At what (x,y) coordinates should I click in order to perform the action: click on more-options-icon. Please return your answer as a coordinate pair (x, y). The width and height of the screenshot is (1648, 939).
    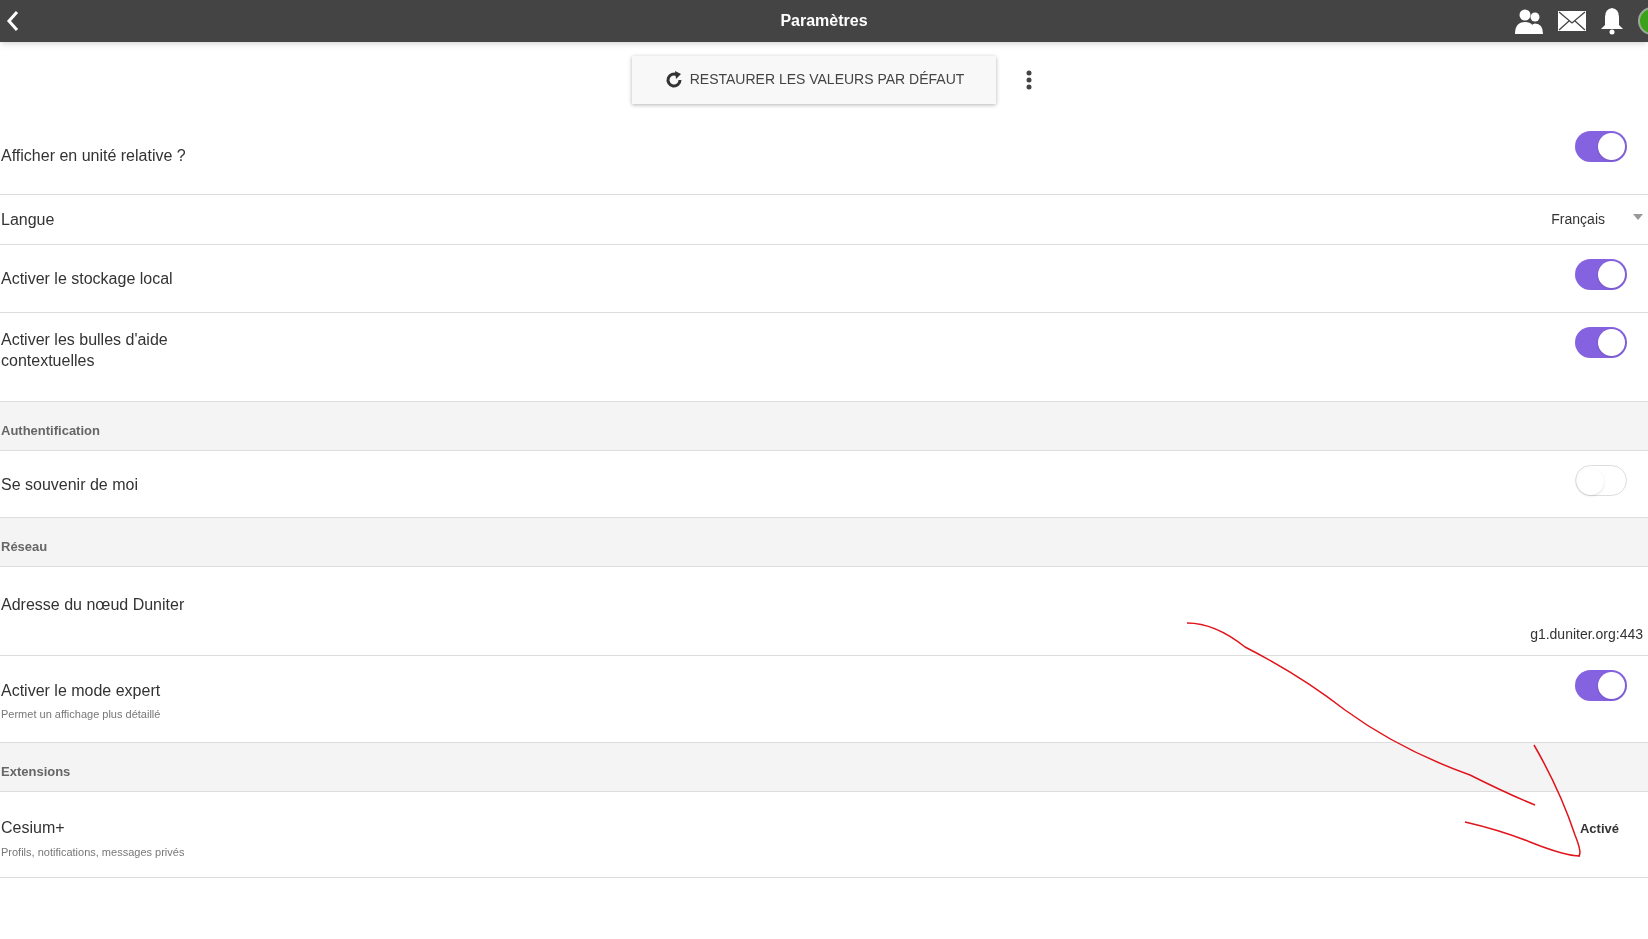
    Looking at the image, I should click on (1029, 79).